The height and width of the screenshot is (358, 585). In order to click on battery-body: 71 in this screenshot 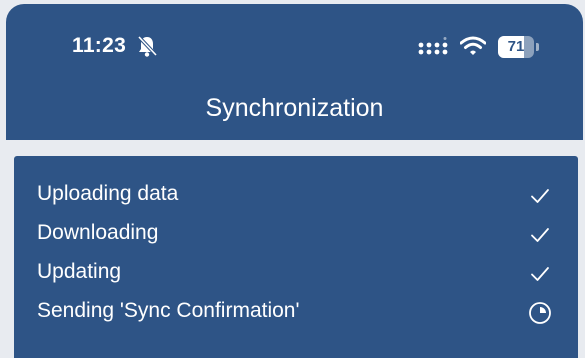, I will do `click(516, 47)`.